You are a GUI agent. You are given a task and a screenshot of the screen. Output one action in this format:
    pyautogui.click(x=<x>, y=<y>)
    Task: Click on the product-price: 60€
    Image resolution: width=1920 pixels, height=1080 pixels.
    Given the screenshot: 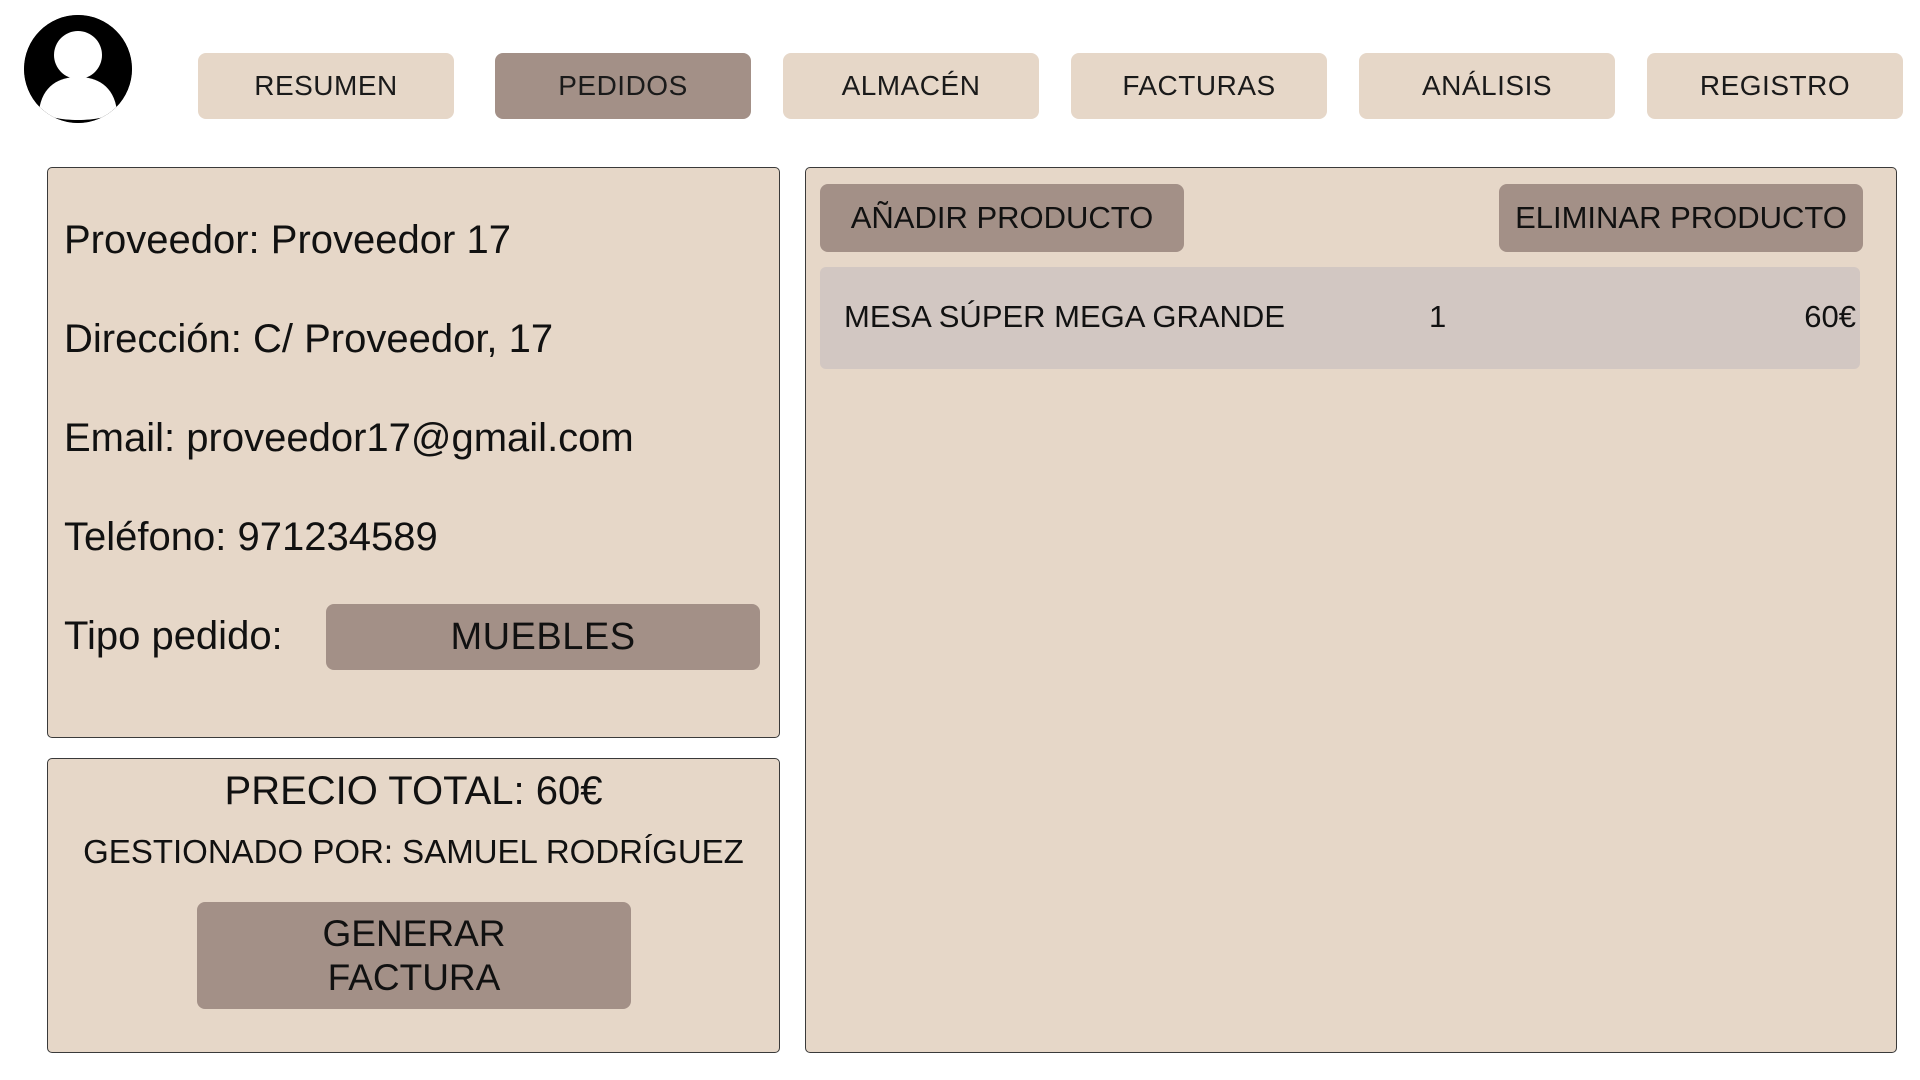 What is the action you would take?
    pyautogui.click(x=1830, y=316)
    